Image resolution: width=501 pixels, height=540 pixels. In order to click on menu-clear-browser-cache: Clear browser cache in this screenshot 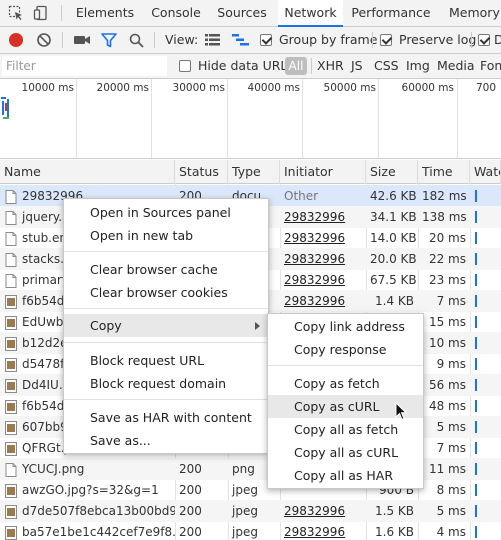, I will do `click(166, 269)`.